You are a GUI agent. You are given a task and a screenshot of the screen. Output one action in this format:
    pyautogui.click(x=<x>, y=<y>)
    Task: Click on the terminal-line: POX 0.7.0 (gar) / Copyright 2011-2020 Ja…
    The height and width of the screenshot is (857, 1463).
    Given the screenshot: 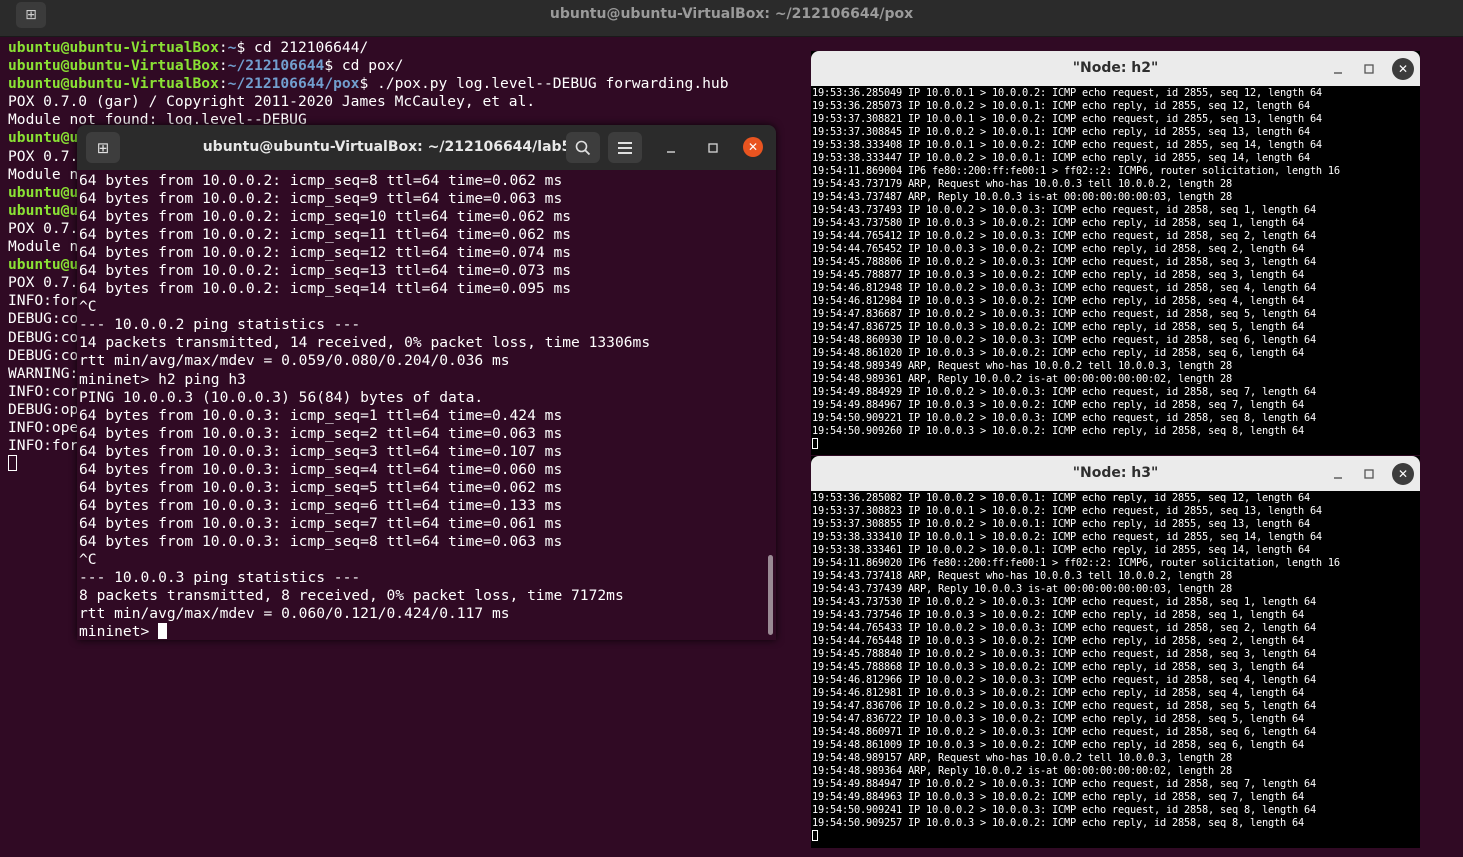 What is the action you would take?
    pyautogui.click(x=368, y=102)
    